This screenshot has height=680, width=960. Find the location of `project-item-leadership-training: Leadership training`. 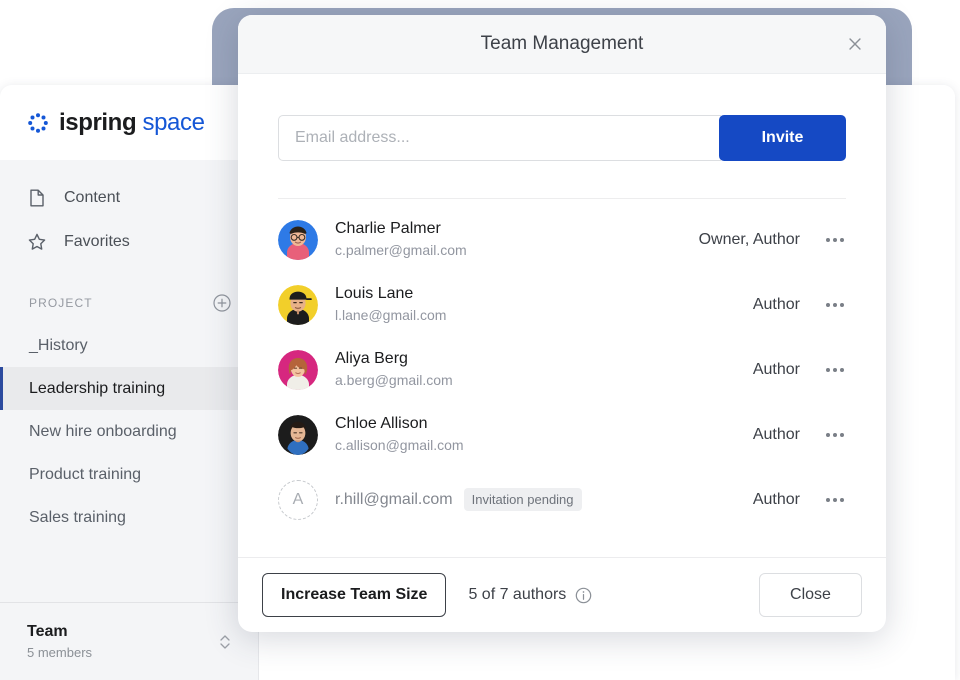

project-item-leadership-training: Leadership training is located at coordinates (129, 388).